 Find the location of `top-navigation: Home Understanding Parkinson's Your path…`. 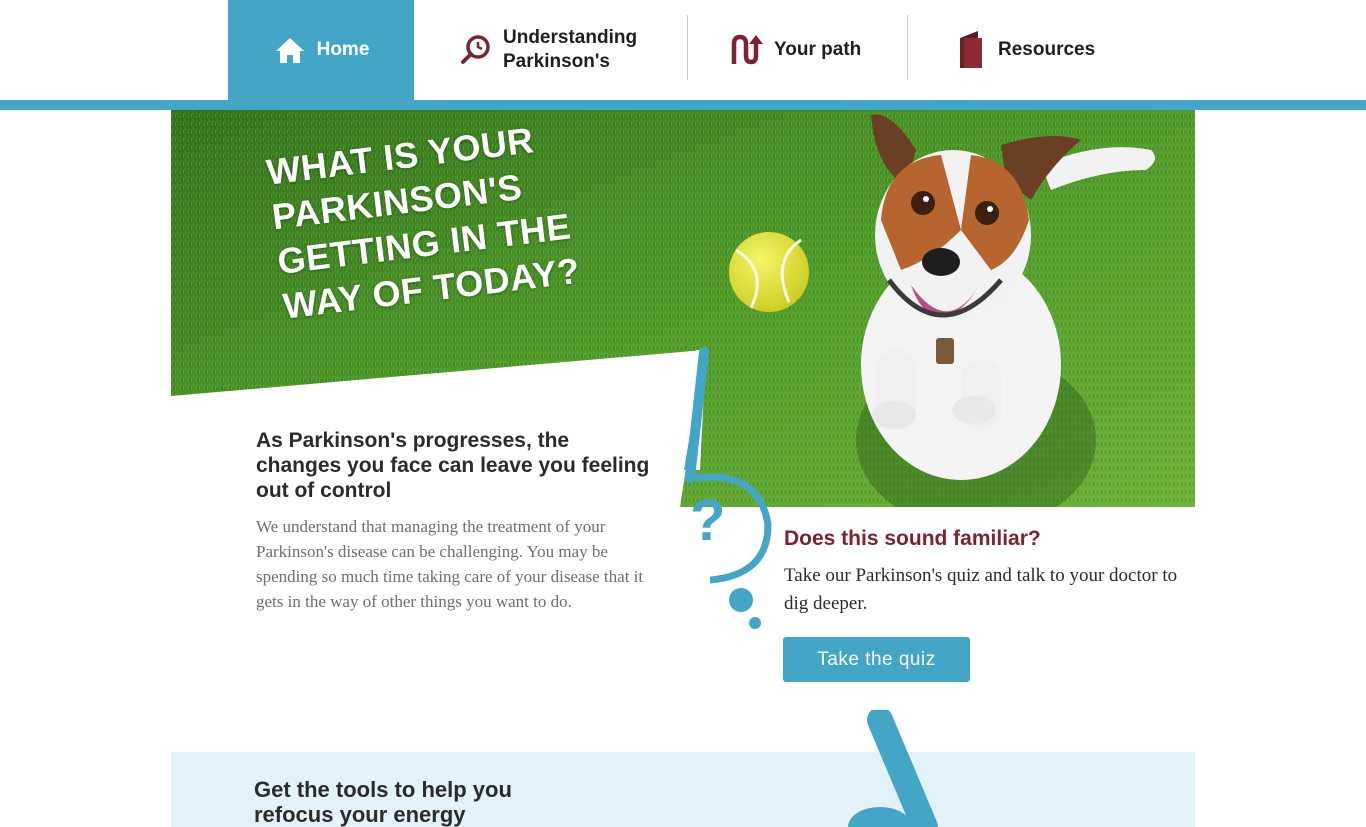

top-navigation: Home Understanding Parkinson's Your path… is located at coordinates (683, 50).